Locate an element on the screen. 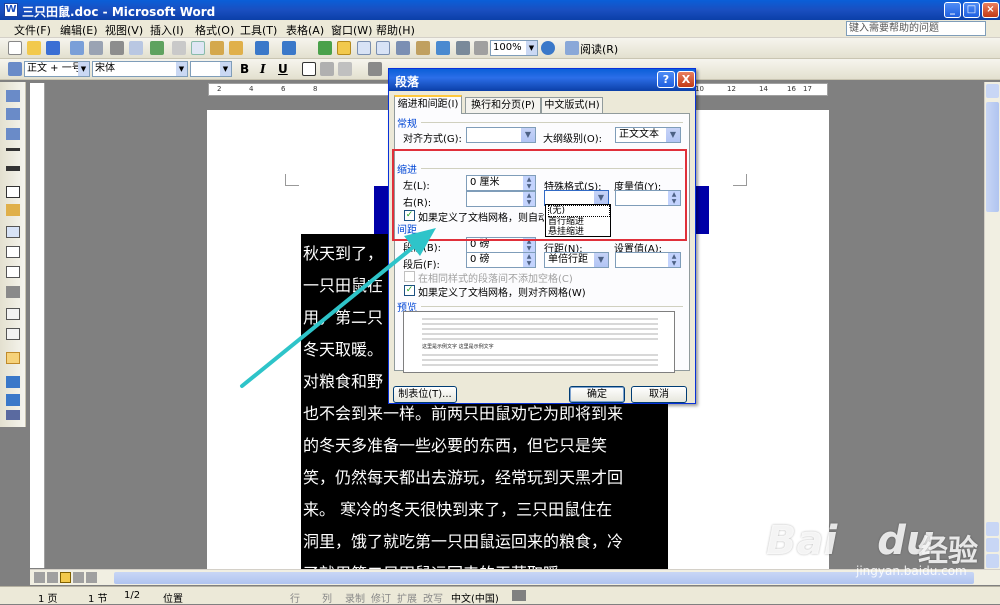 The width and height of the screenshot is (1000, 605). status-ext: 扩展 is located at coordinates (407, 597).